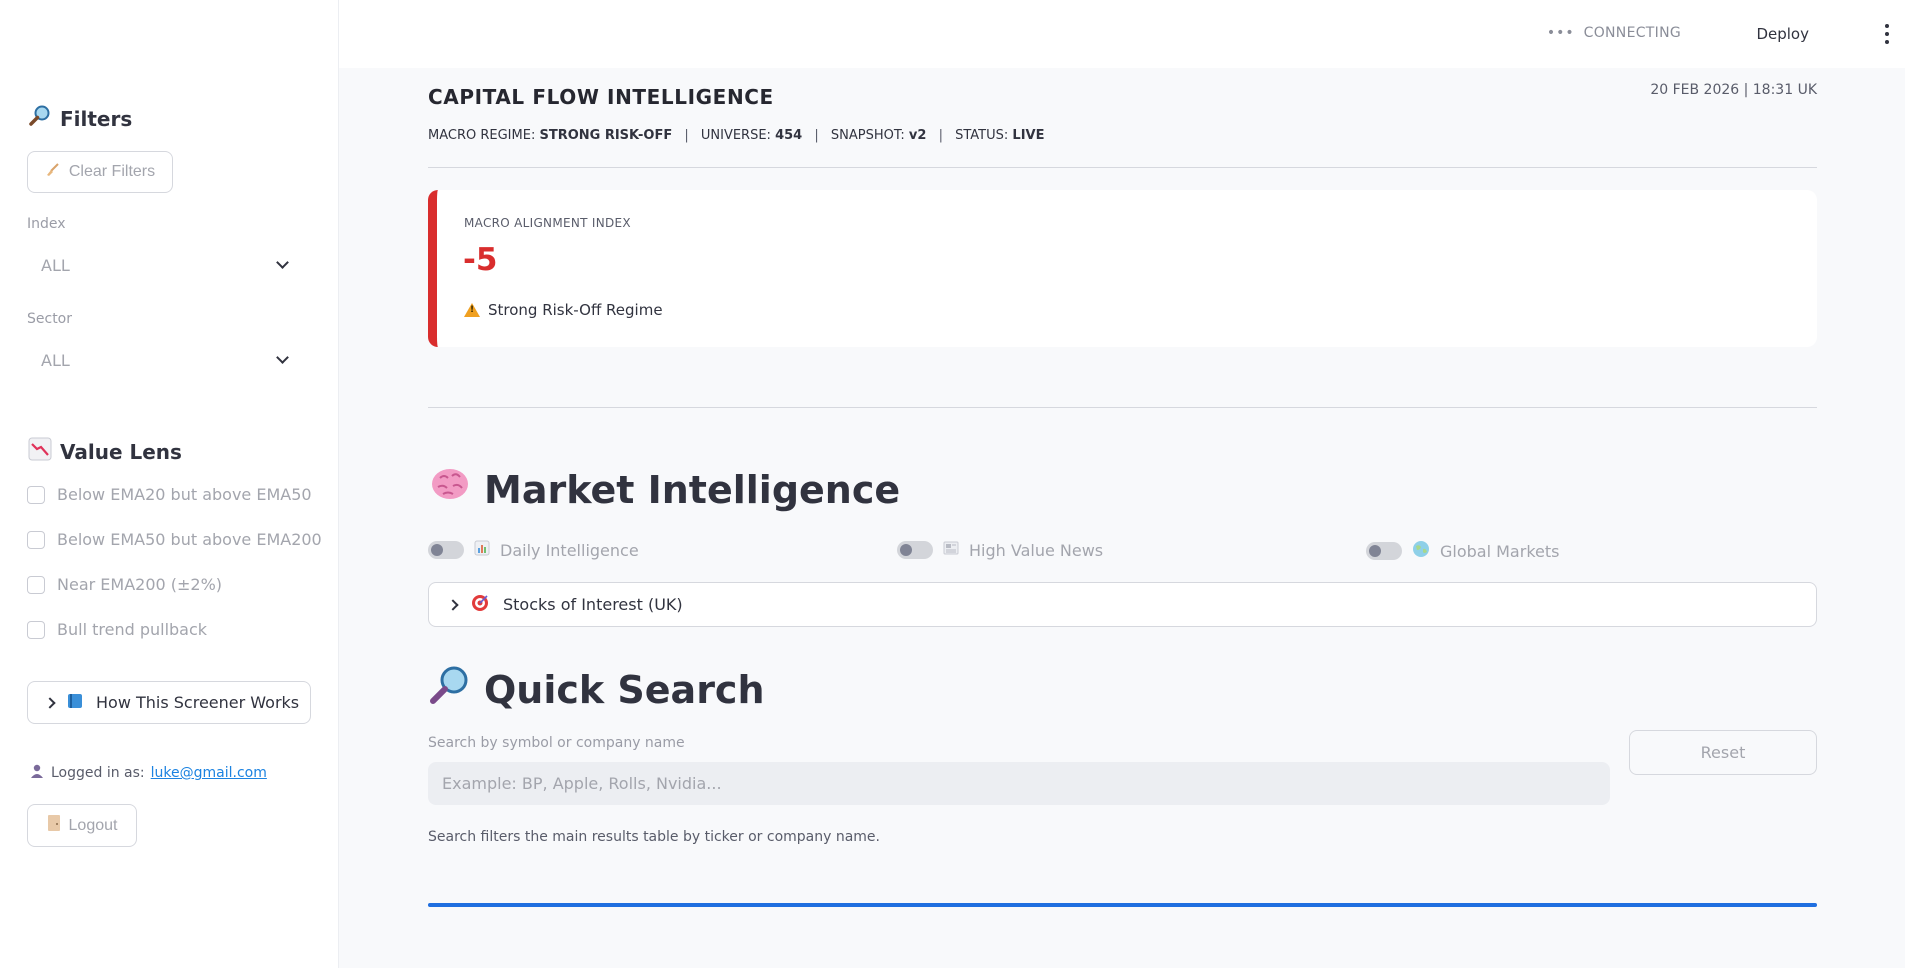 This screenshot has width=1905, height=968. I want to click on logged-in-info: Logged in as: luke@gmail.com, so click(148, 773).